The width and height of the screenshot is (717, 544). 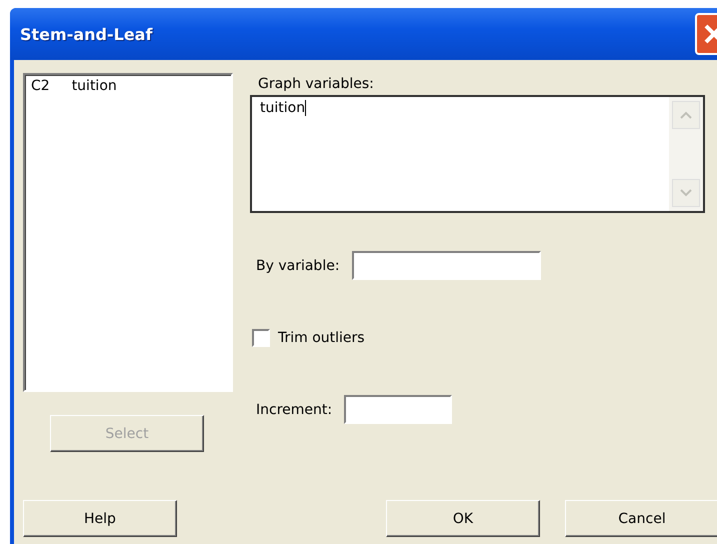 I want to click on scrollbar, so click(x=686, y=154).